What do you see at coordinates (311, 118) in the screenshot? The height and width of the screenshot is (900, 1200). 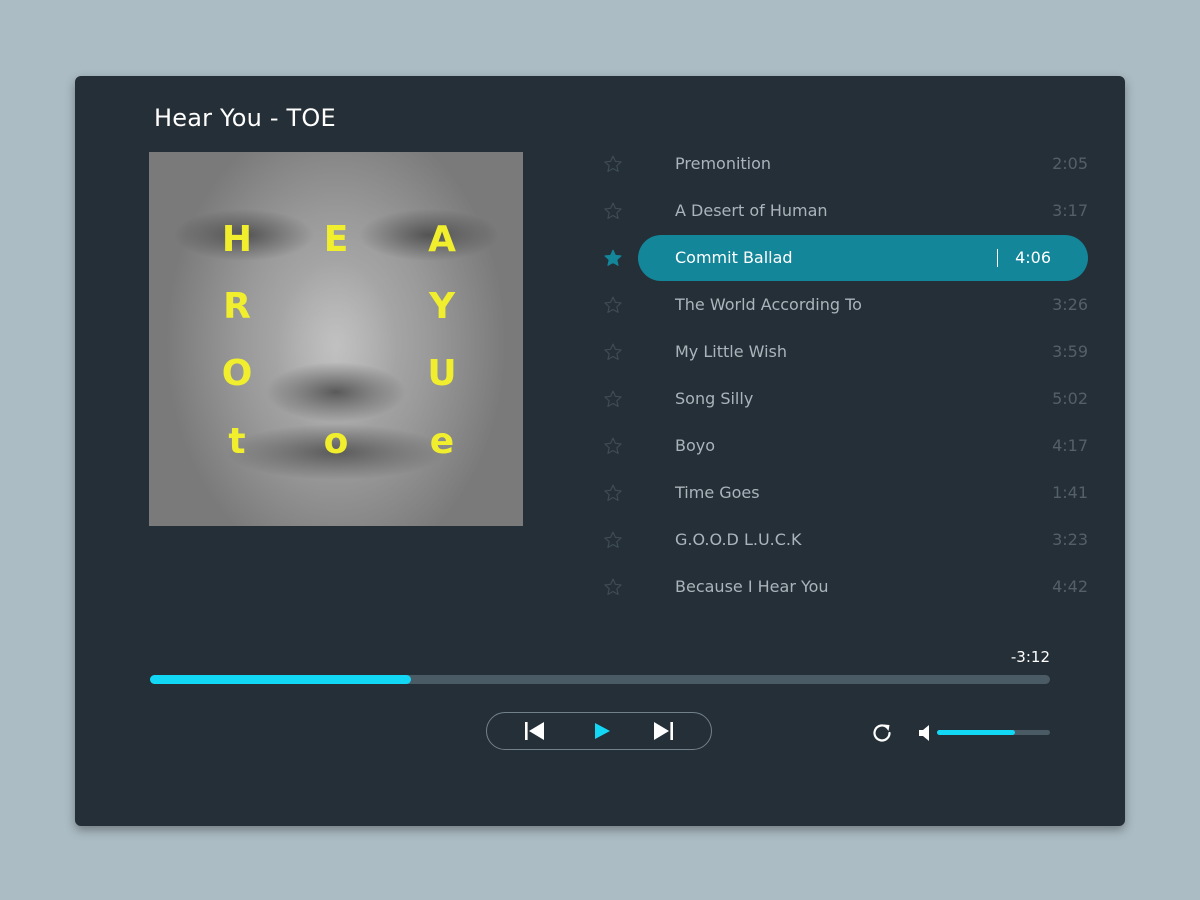 I see `artist-name: TOE` at bounding box center [311, 118].